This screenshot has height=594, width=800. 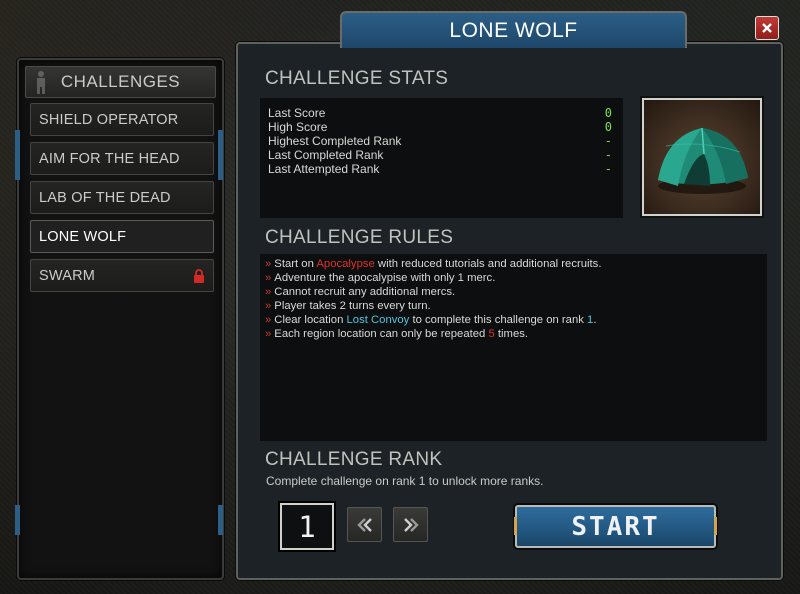 I want to click on rule-line: » Cannot recruit any additional mercs., so click(x=360, y=292).